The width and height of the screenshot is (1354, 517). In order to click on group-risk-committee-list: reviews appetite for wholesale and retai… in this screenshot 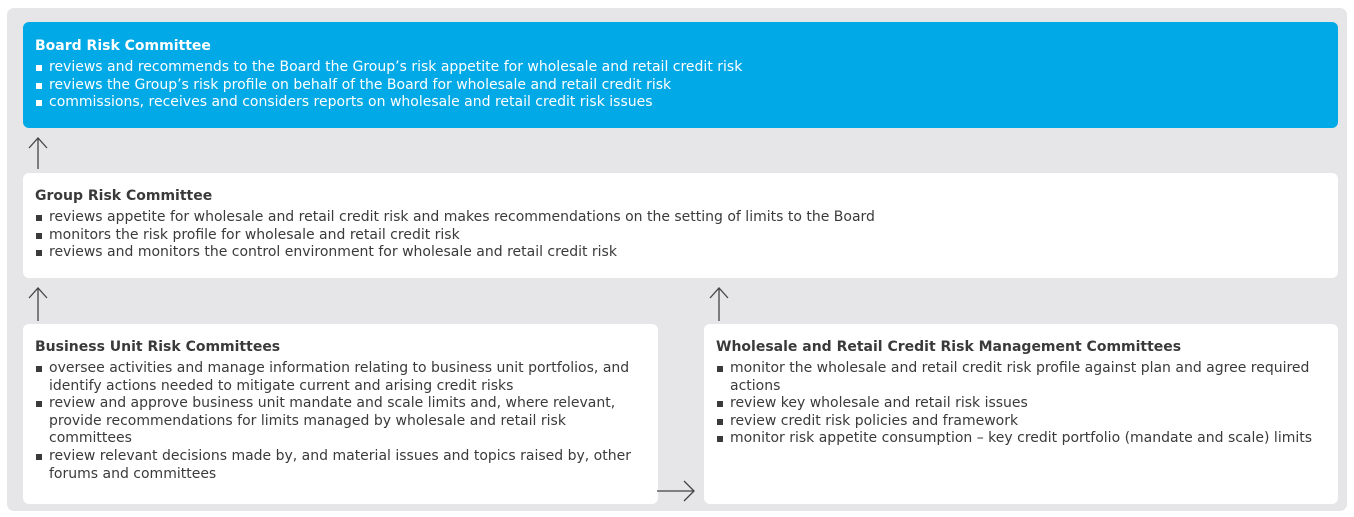, I will do `click(680, 235)`.